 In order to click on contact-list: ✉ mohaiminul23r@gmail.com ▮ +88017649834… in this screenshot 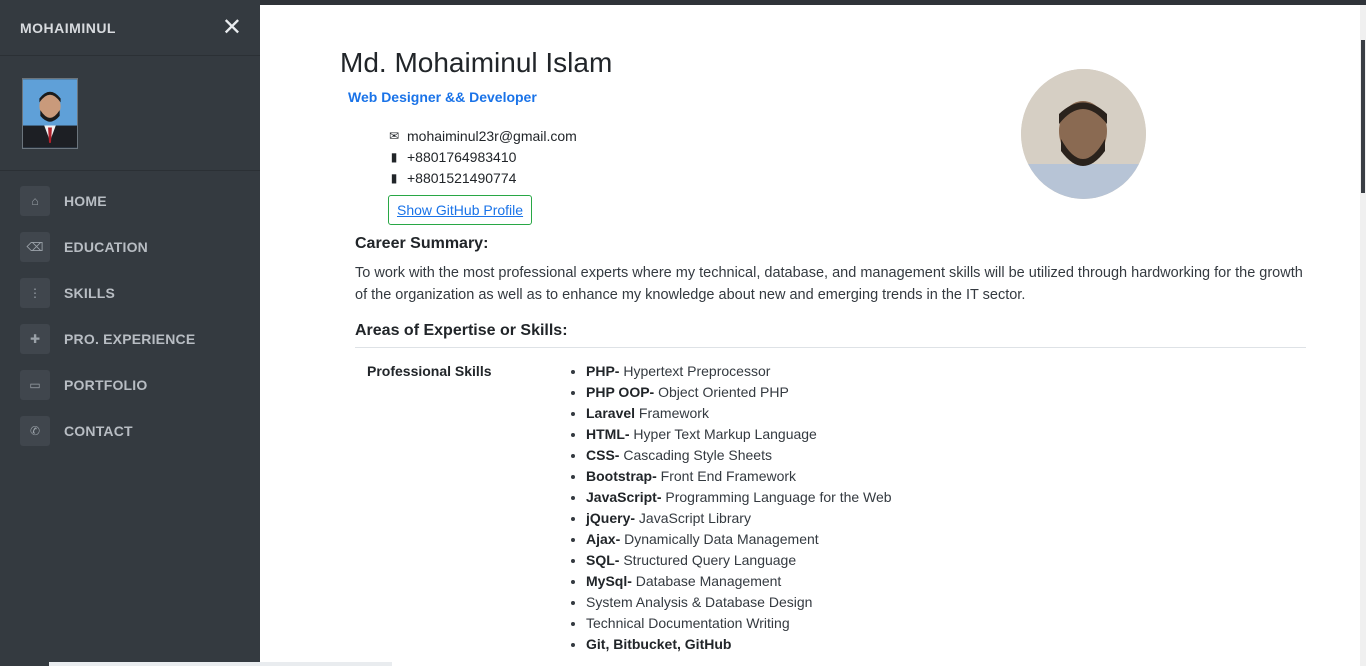, I will do `click(482, 156)`.